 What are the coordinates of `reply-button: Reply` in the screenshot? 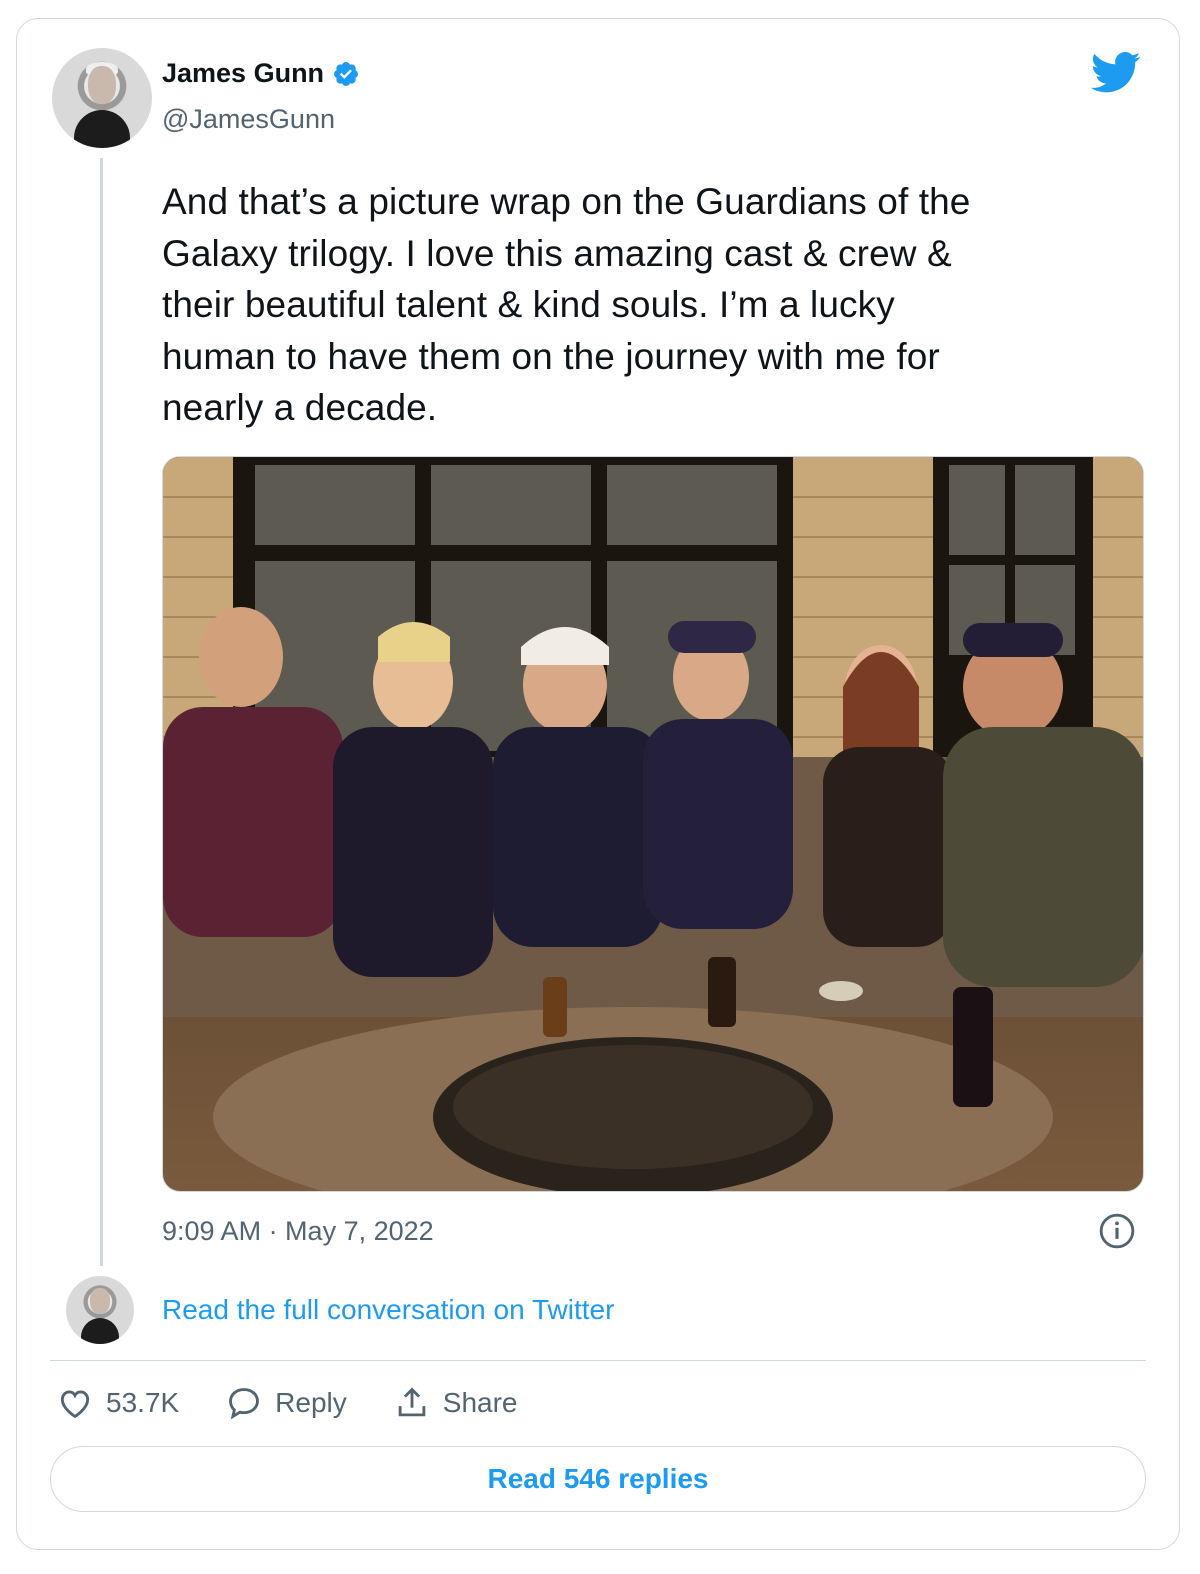 It's located at (286, 1403).